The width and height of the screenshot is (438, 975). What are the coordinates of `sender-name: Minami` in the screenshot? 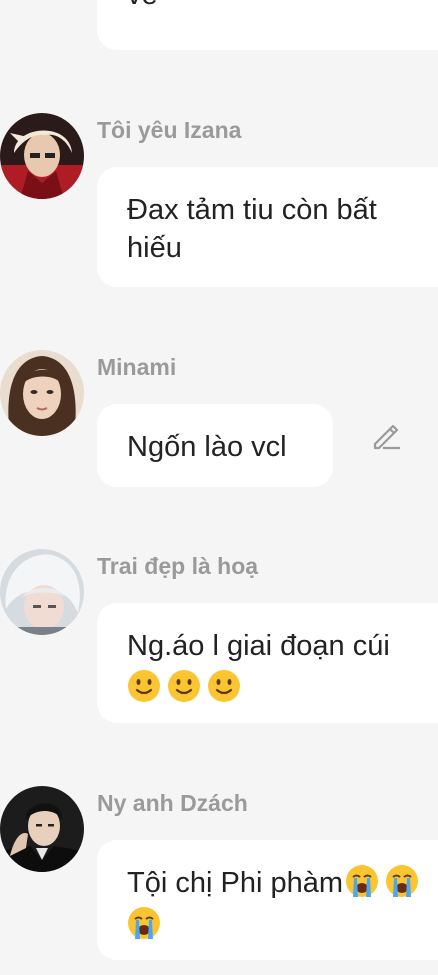 It's located at (137, 367).